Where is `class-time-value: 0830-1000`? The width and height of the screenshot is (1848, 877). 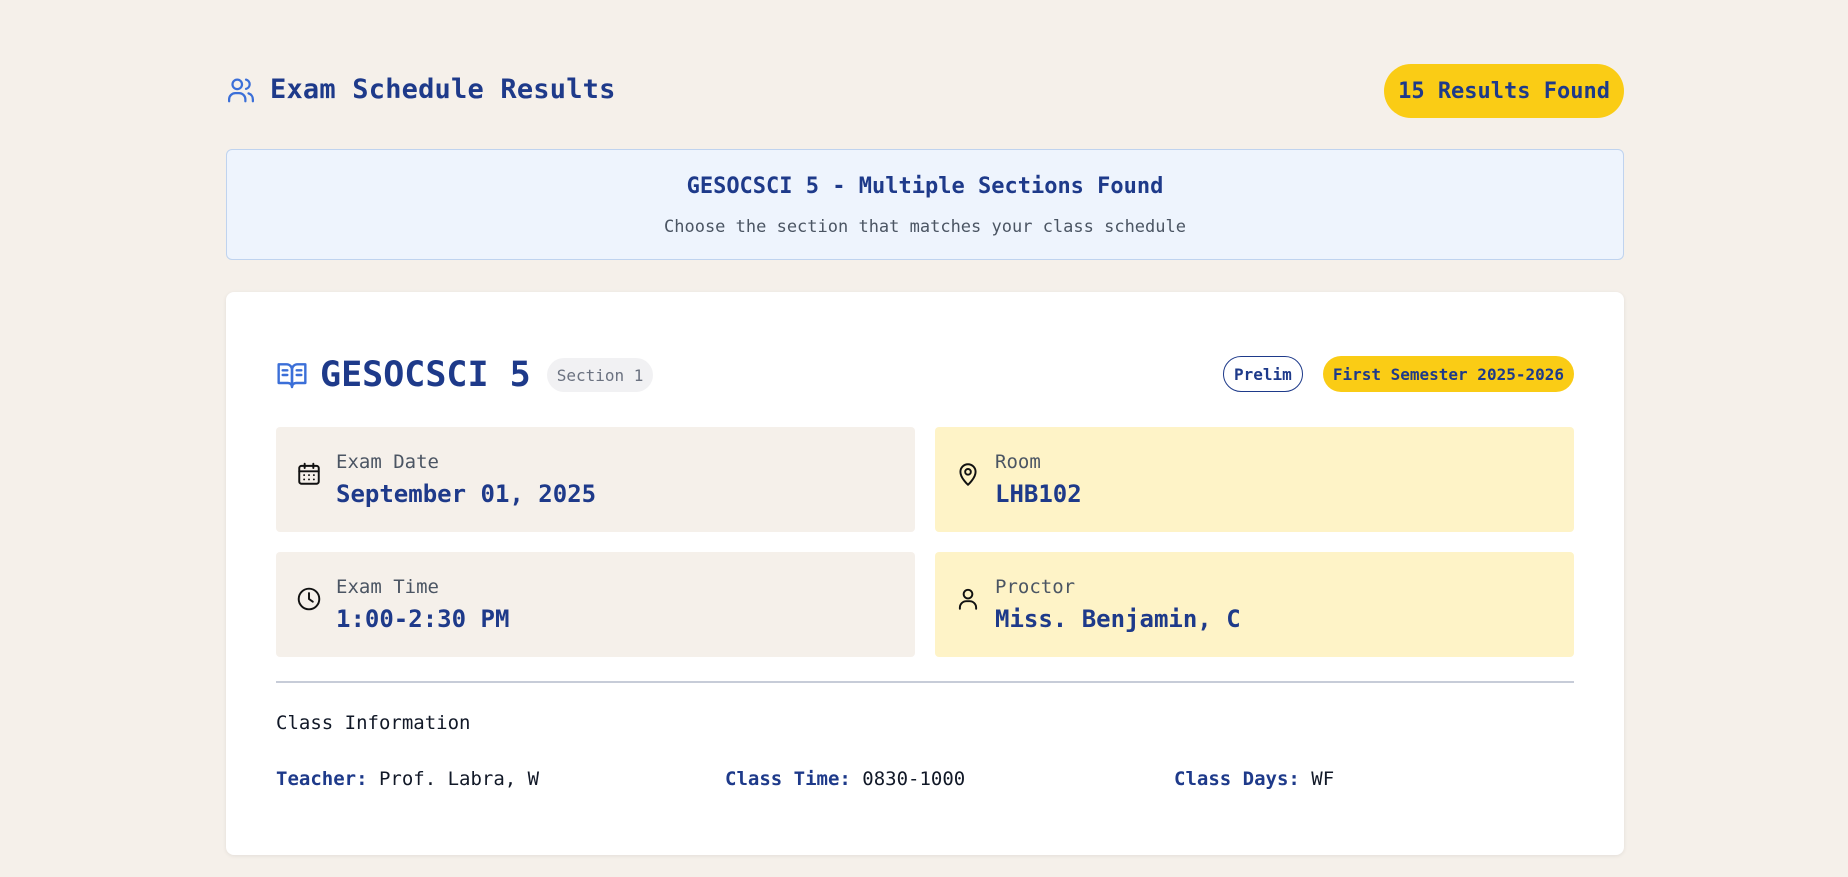 class-time-value: 0830-1000 is located at coordinates (914, 779).